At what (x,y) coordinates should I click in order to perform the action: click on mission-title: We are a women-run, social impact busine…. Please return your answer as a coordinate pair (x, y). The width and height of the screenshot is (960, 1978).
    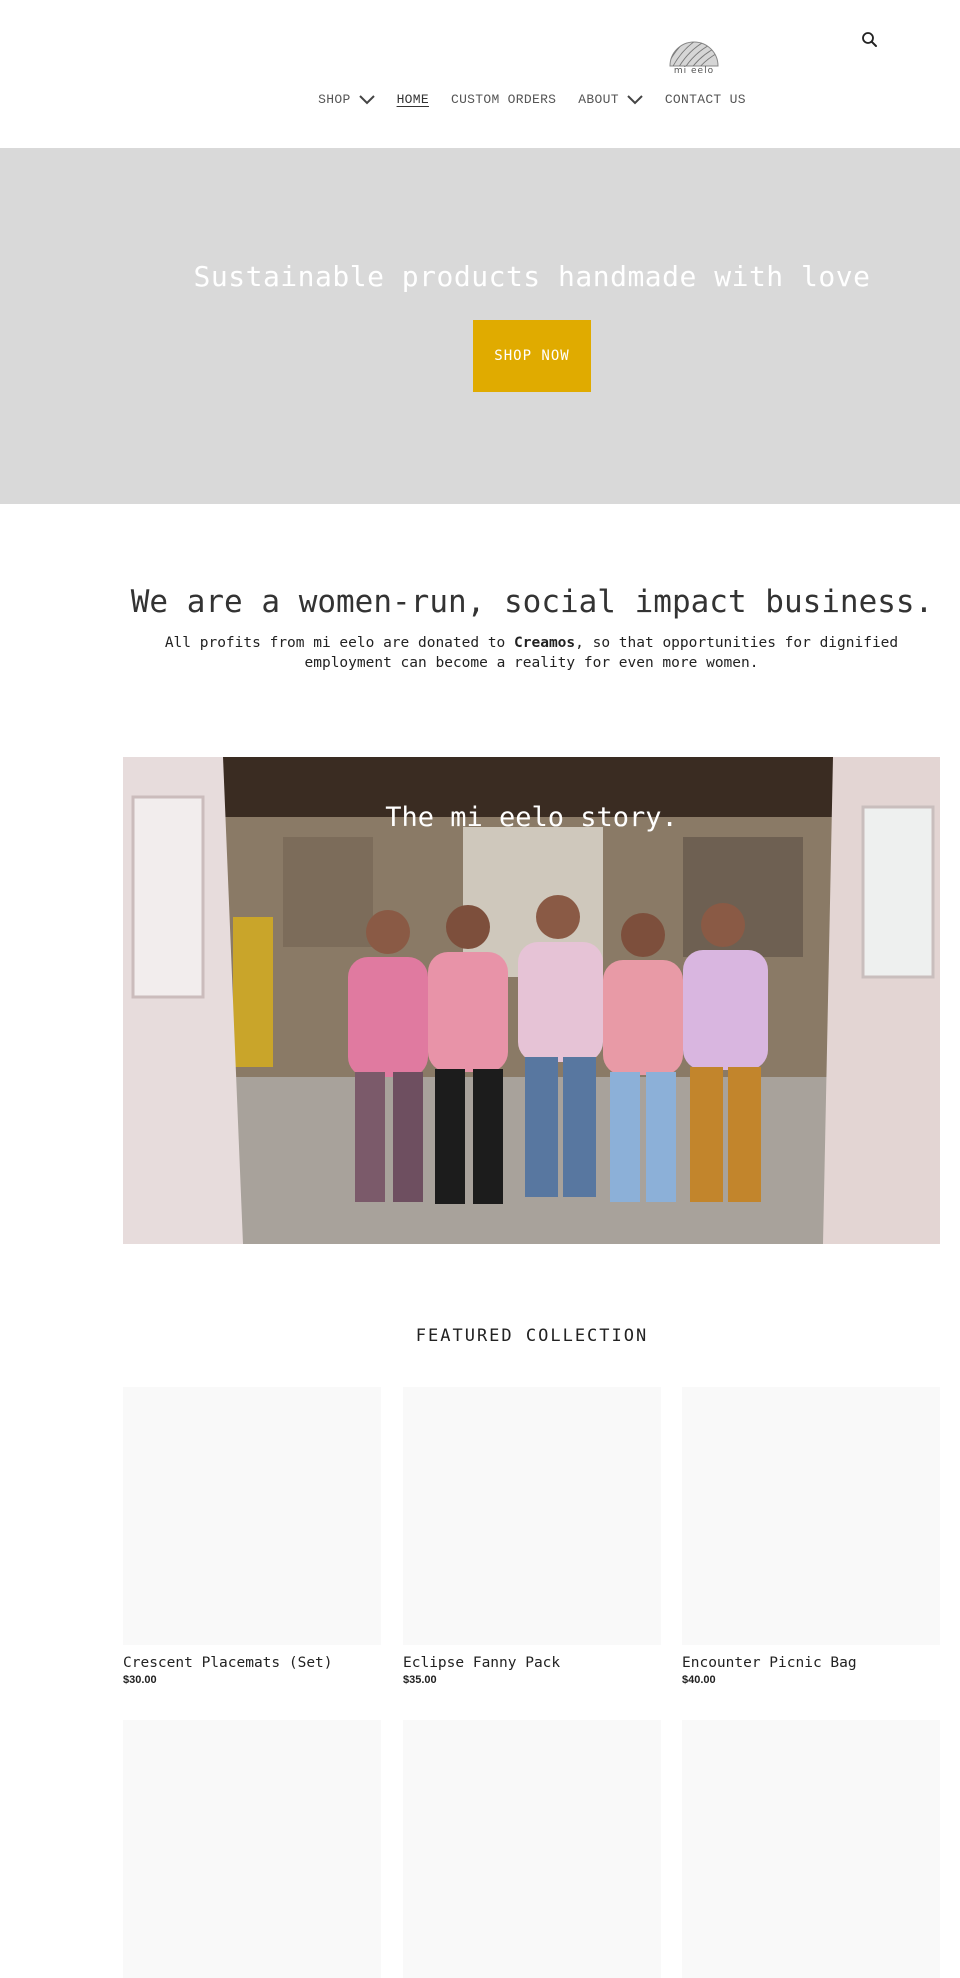
    Looking at the image, I should click on (532, 602).